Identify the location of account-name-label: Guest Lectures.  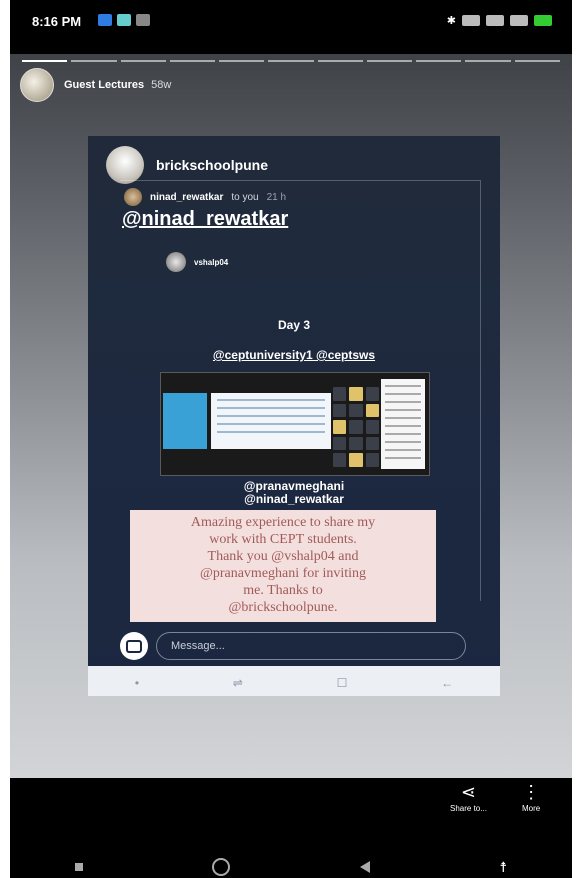
(104, 85).